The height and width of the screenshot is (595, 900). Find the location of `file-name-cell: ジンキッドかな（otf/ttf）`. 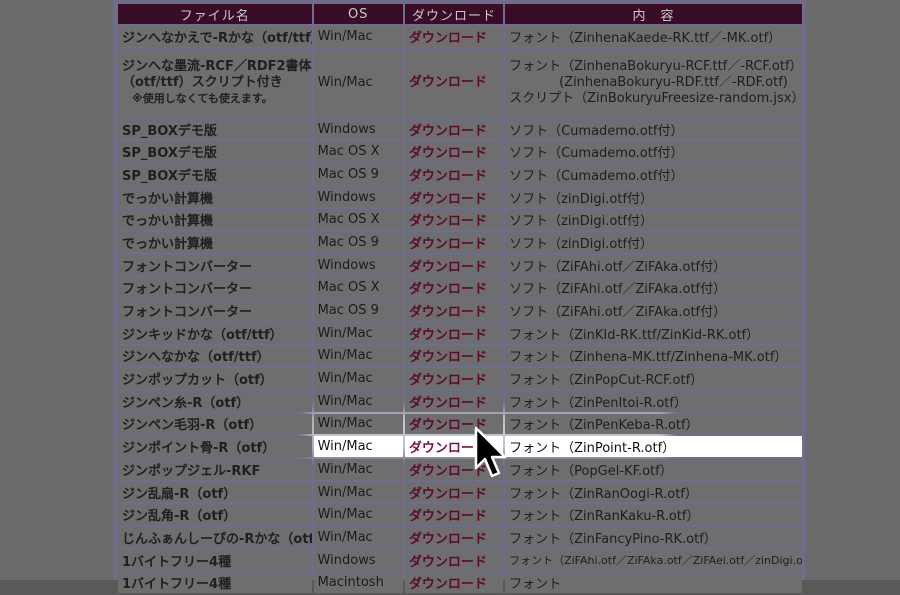

file-name-cell: ジンキッドかな（otf/ttf） is located at coordinates (215, 333).